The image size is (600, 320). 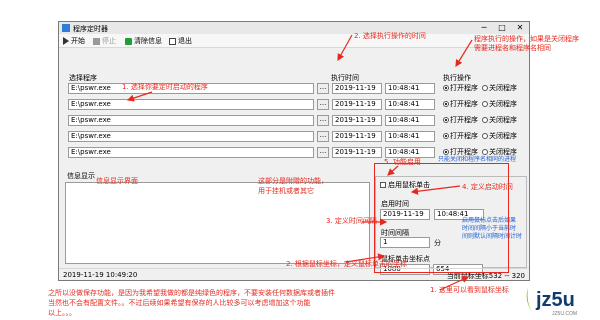 I want to click on annotation-enable: 5. 功能启用, so click(x=402, y=162).